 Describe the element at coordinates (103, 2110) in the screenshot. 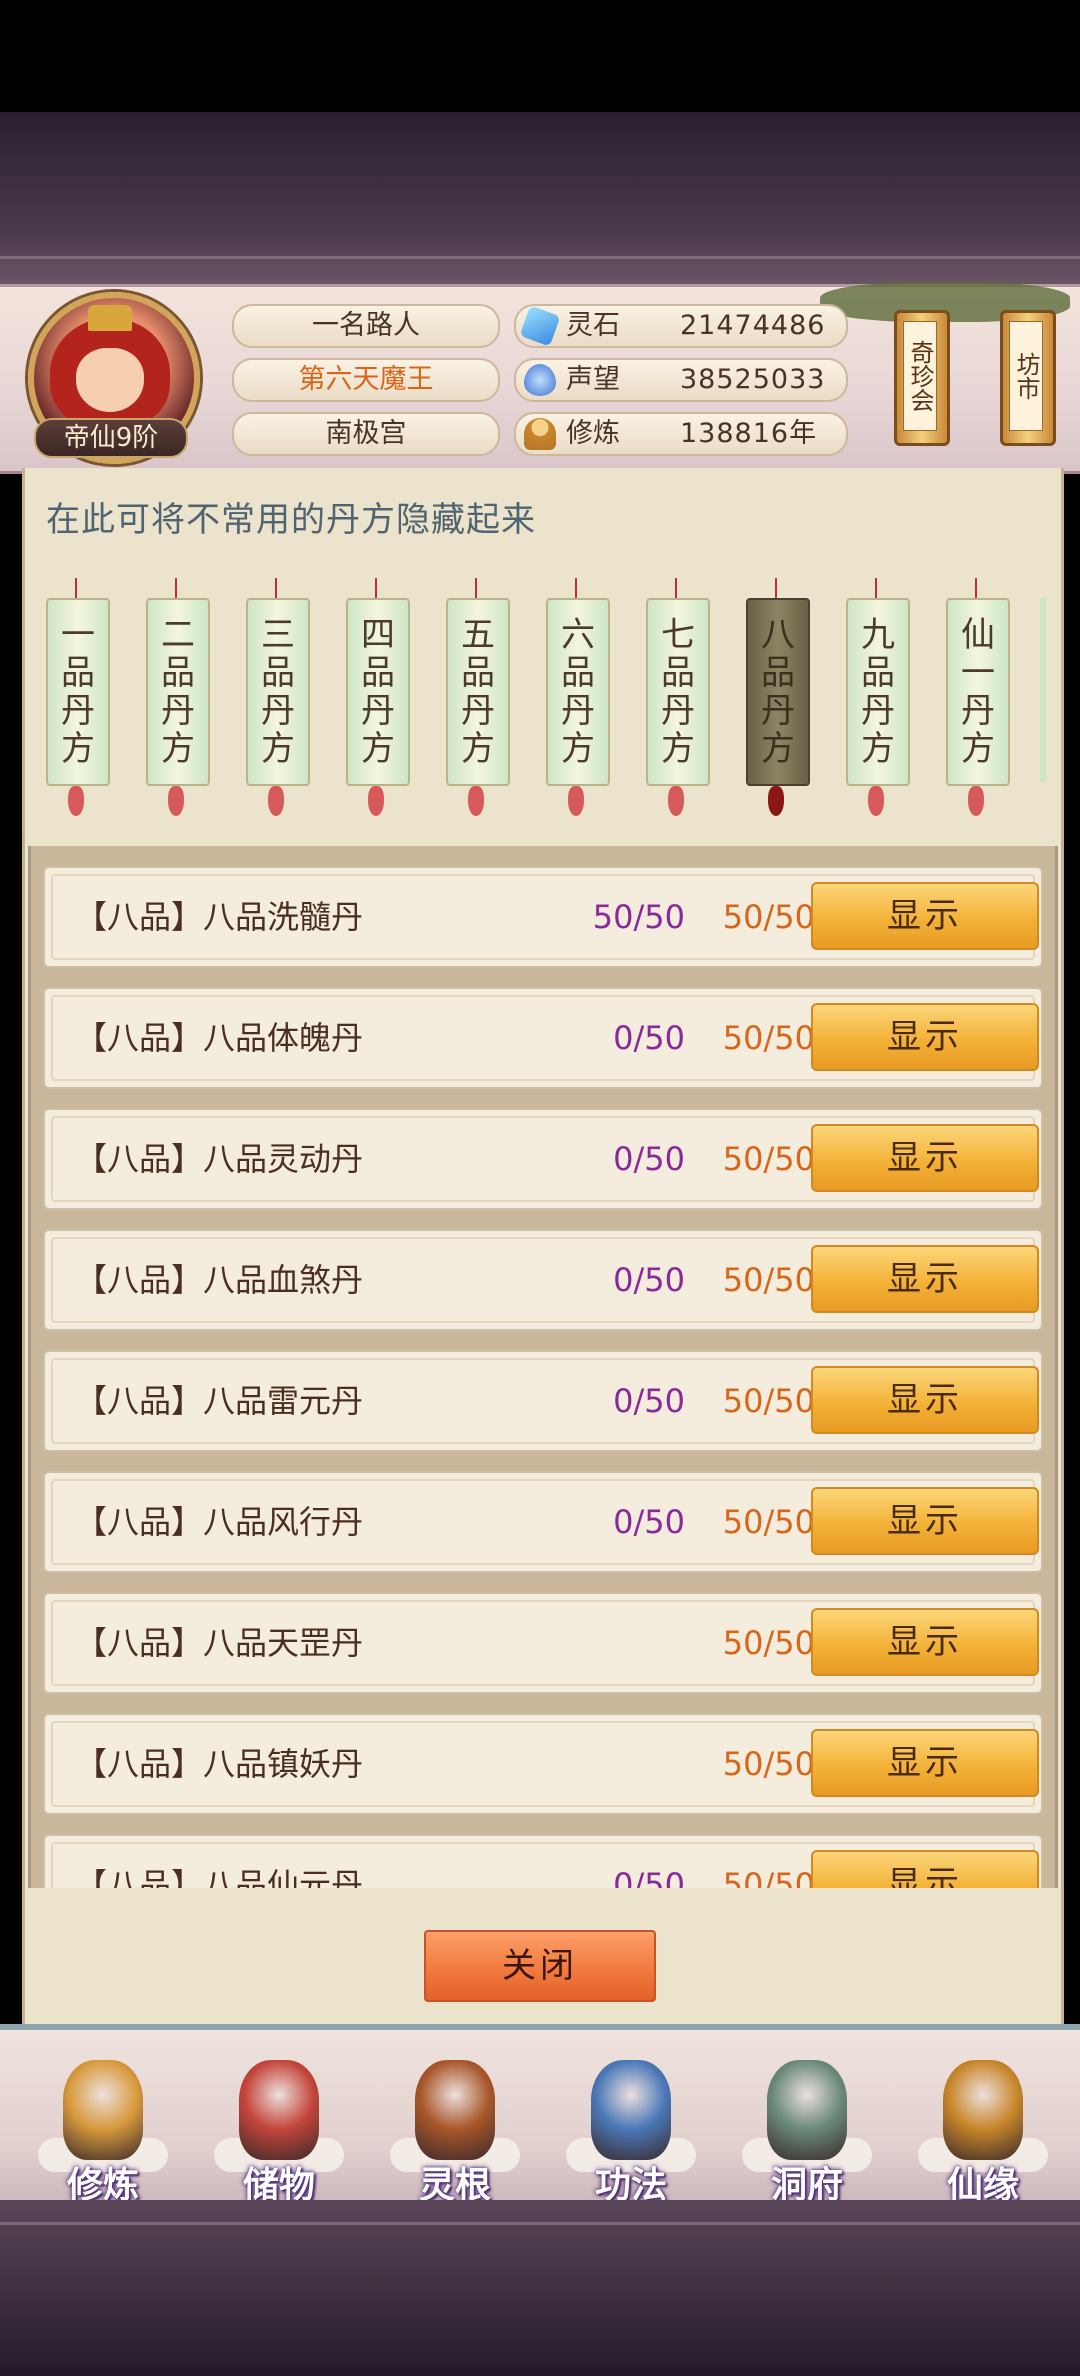

I see `cultivation-icon` at that location.